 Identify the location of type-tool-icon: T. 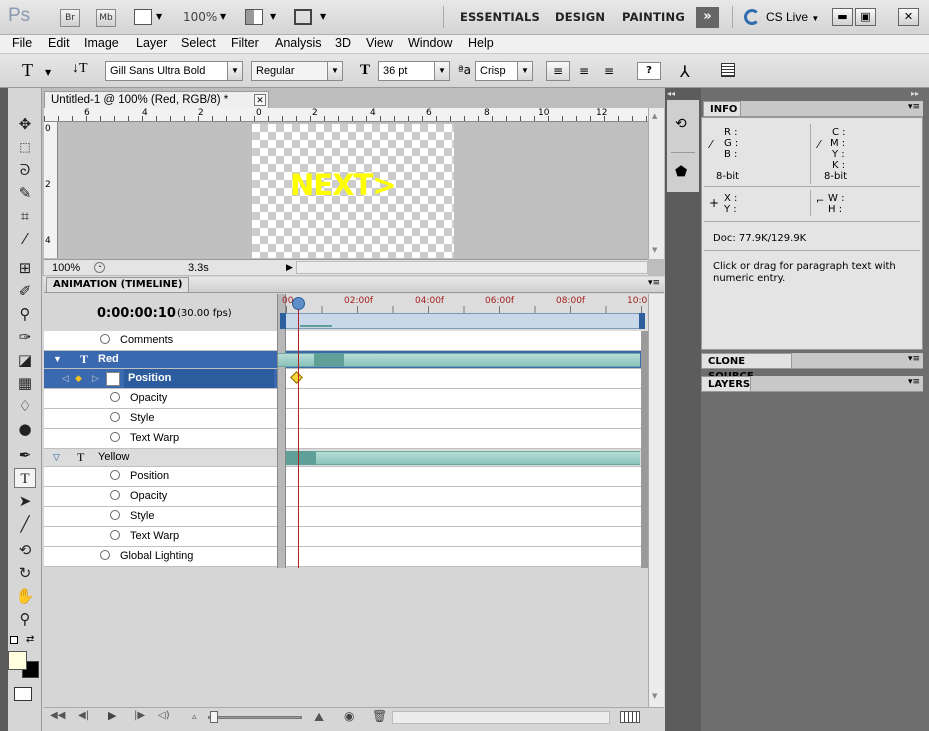
(25, 478).